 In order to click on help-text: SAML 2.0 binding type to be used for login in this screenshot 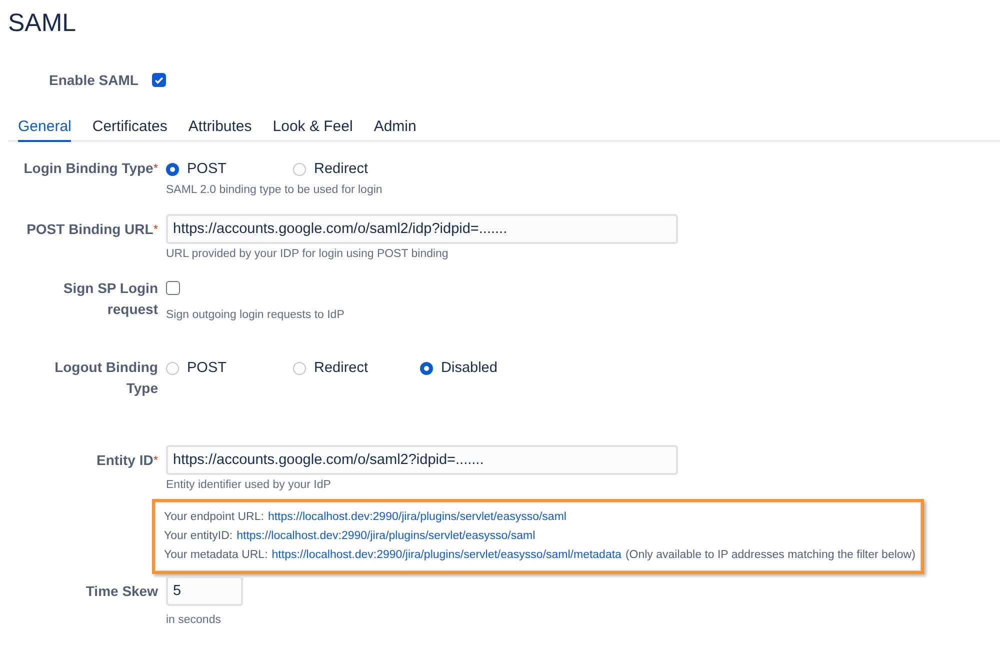, I will do `click(275, 190)`.